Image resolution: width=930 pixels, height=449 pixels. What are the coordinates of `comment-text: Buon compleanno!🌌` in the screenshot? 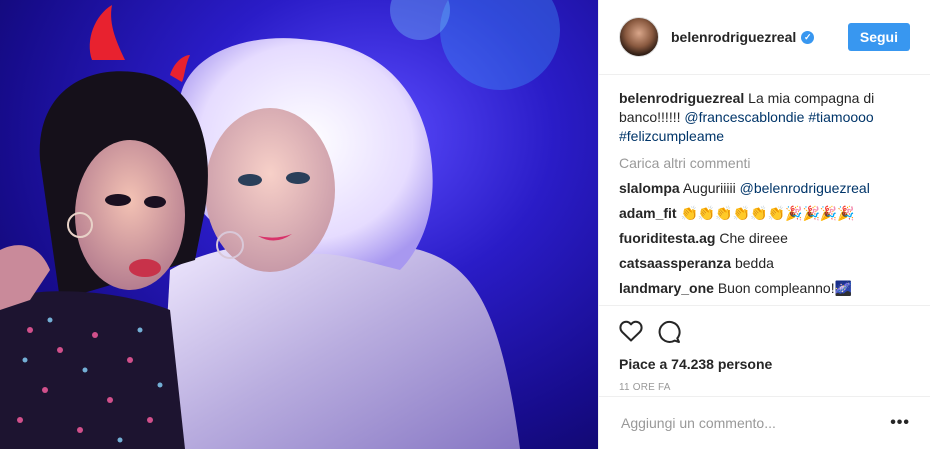 It's located at (785, 288).